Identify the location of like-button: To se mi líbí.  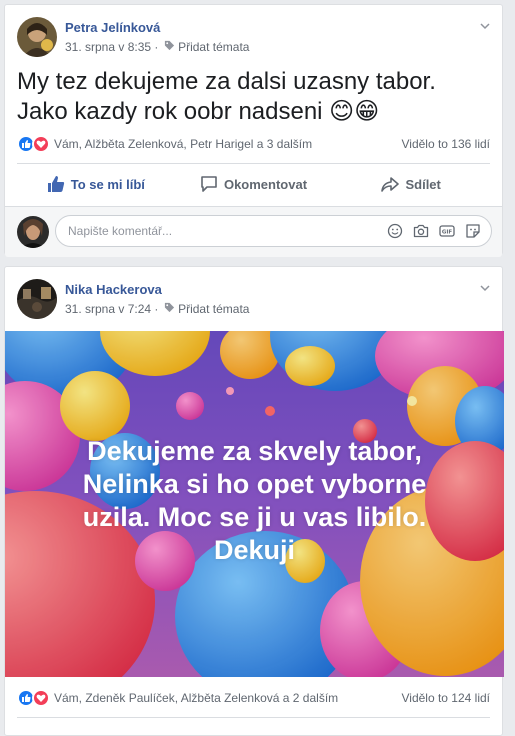
(96, 184).